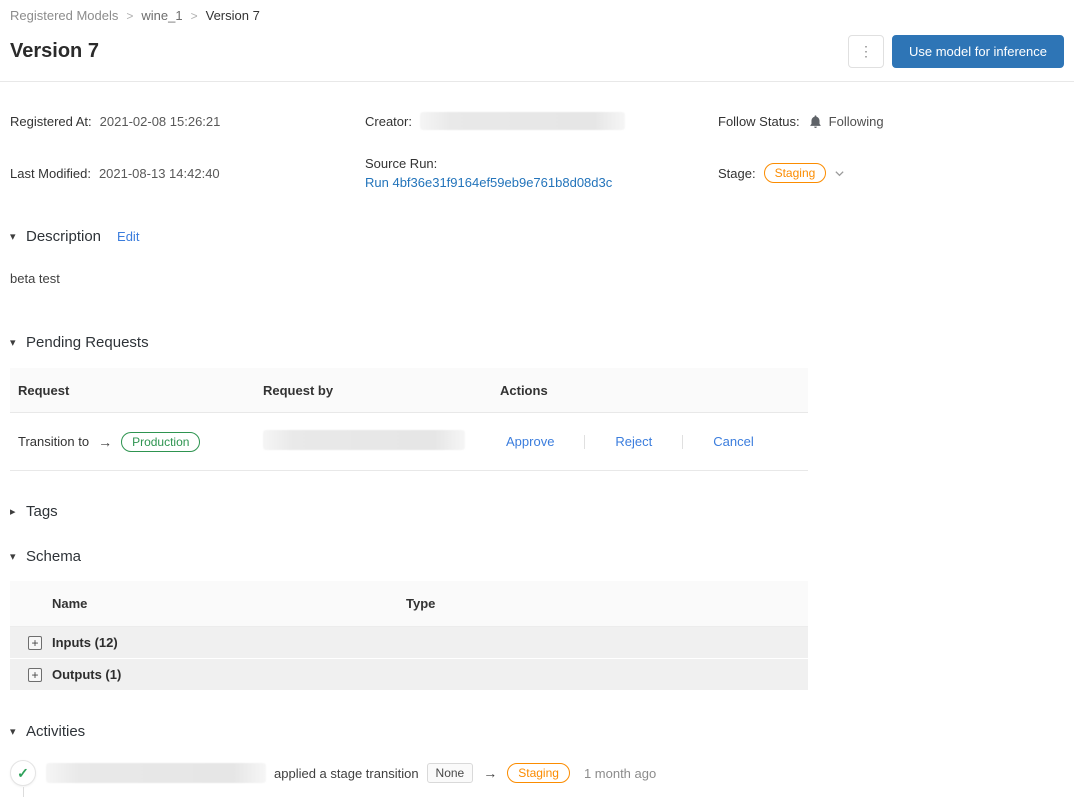 The width and height of the screenshot is (1074, 797). I want to click on activity-action-text: applied a stage transition, so click(346, 773).